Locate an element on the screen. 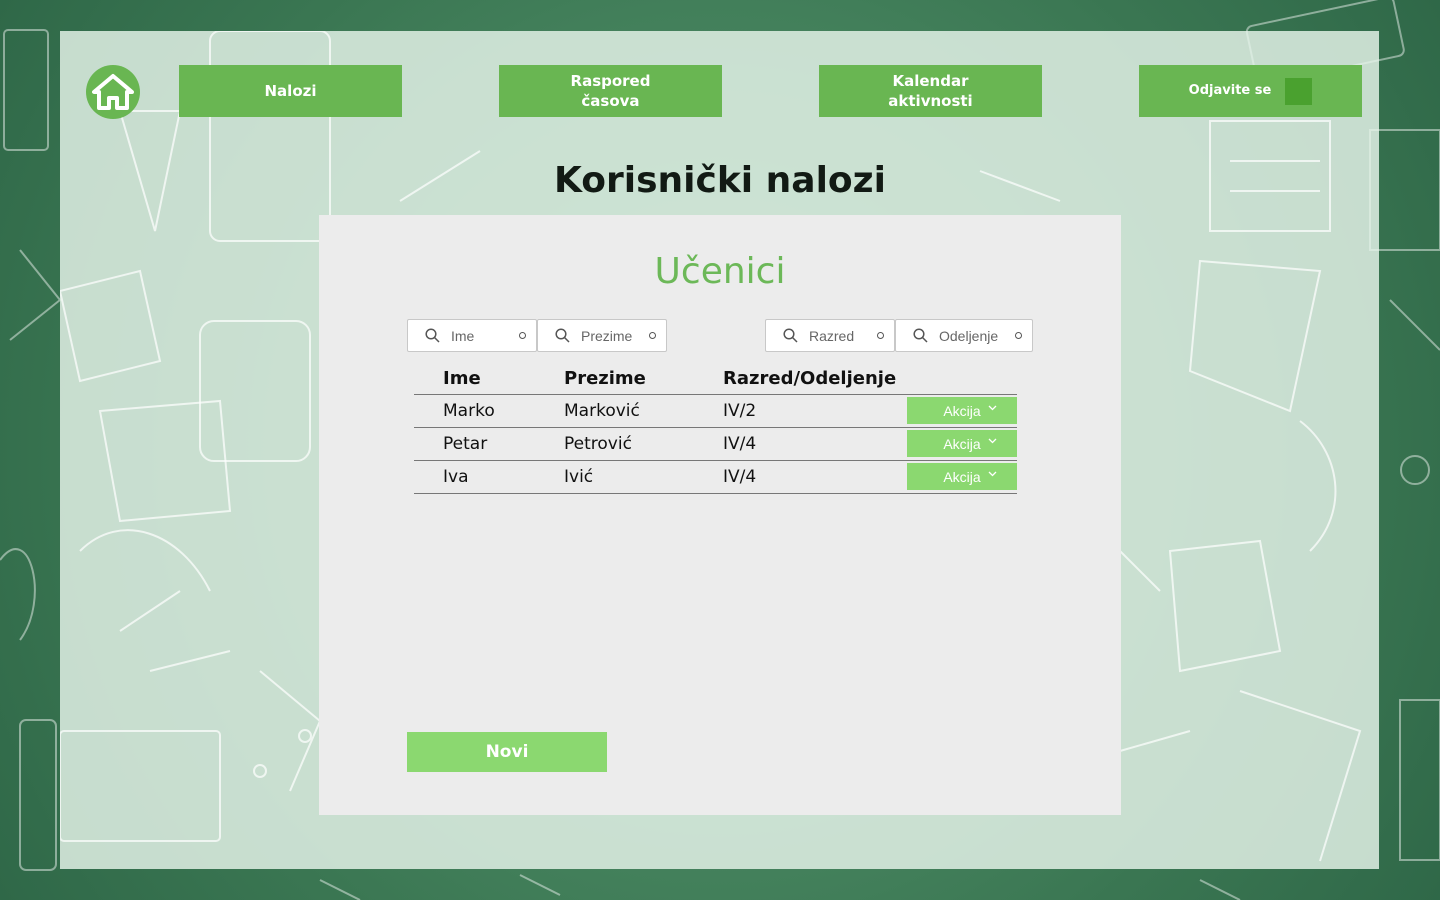 This screenshot has width=1440, height=900. filter-odeljenje-placeholder: Odeljenje is located at coordinates (969, 335).